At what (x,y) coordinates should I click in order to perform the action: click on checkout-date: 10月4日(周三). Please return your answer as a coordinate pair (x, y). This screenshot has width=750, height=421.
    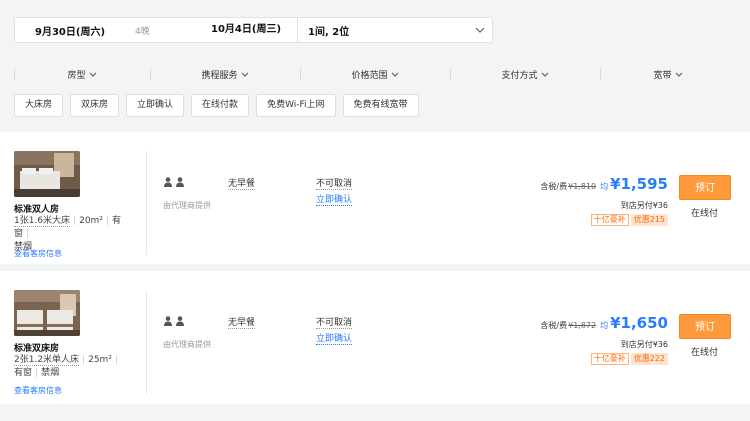
    Looking at the image, I should click on (244, 30).